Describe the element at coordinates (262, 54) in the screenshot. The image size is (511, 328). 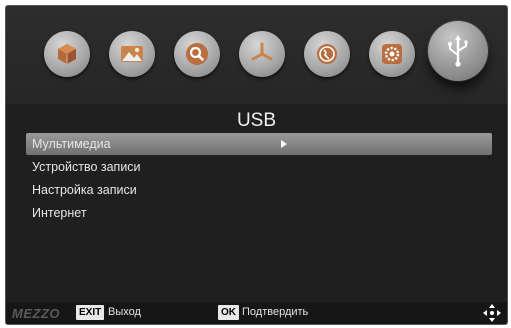
I see `channels-icon` at that location.